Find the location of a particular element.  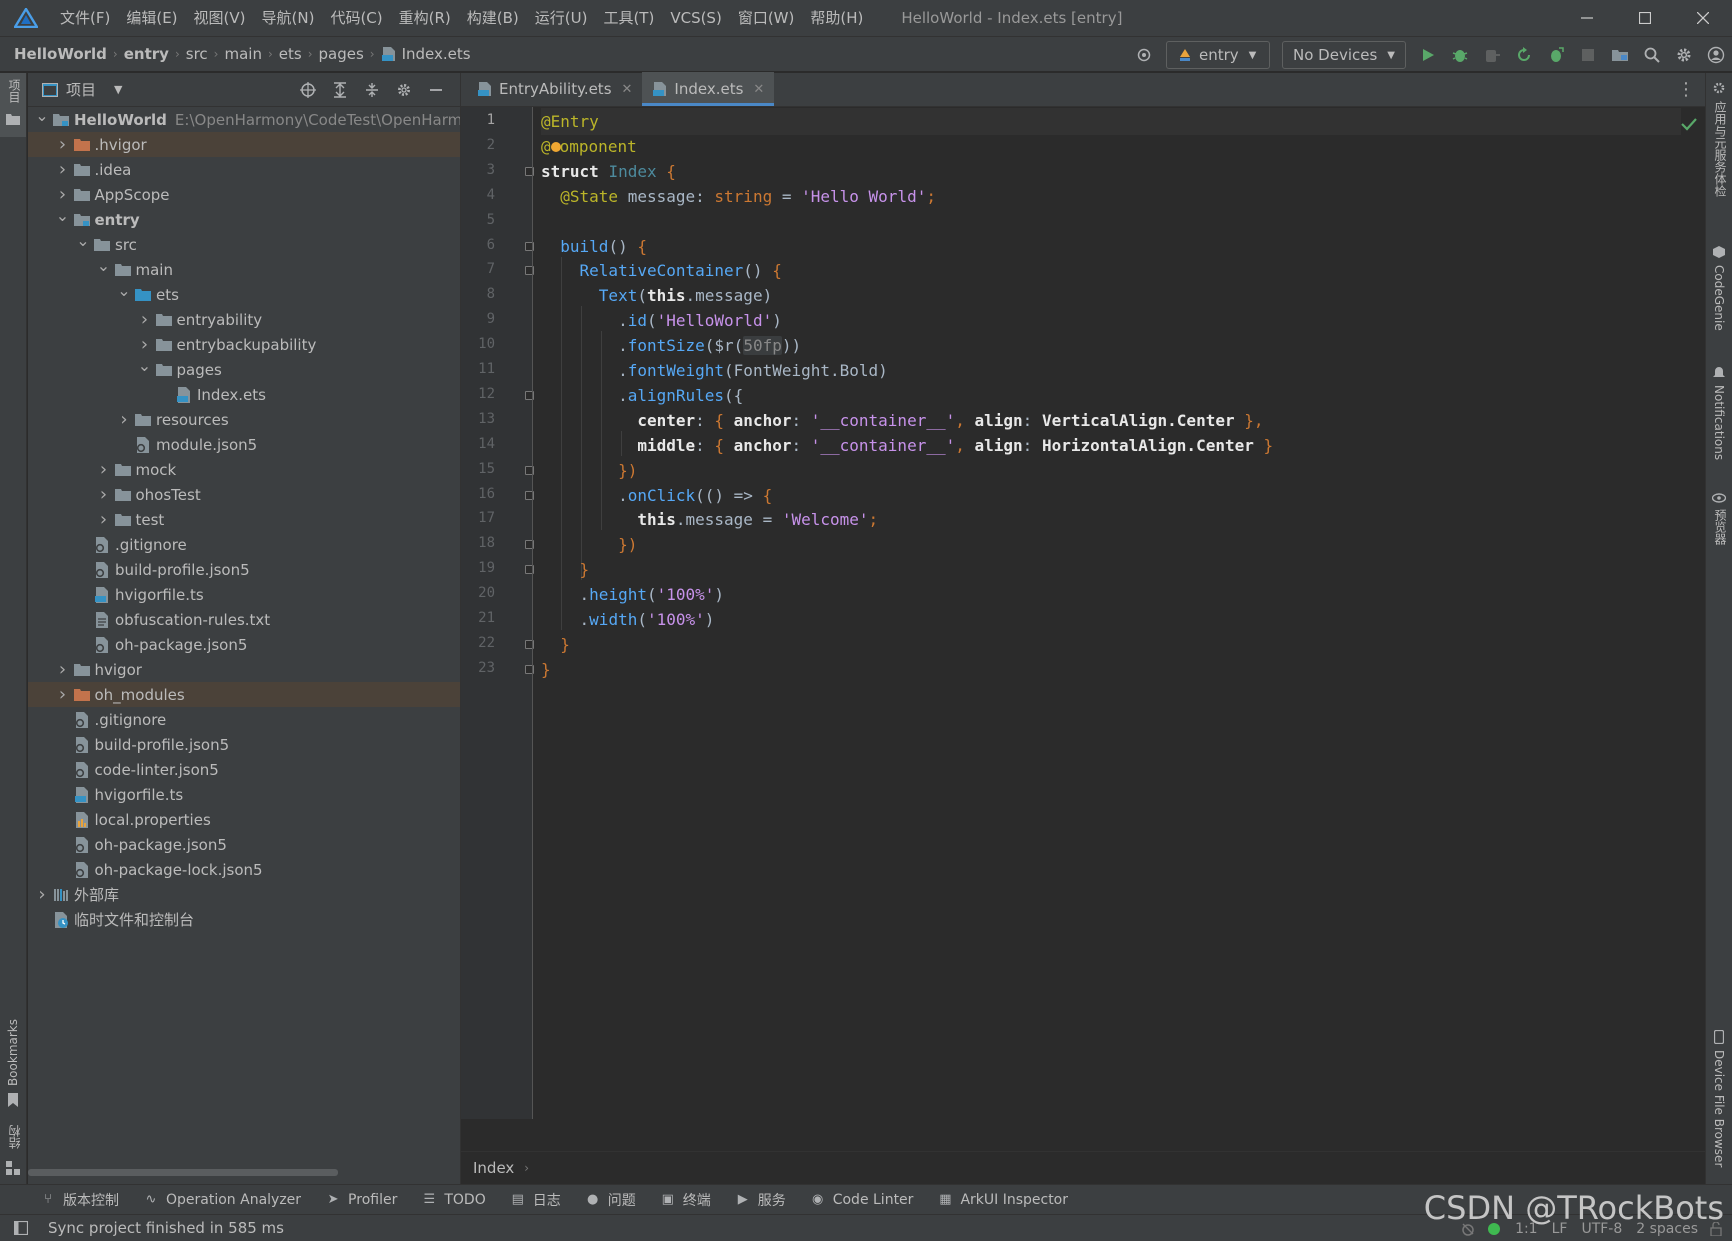

code-line: .fontSize($r(50fp)) is located at coordinates (671, 345).